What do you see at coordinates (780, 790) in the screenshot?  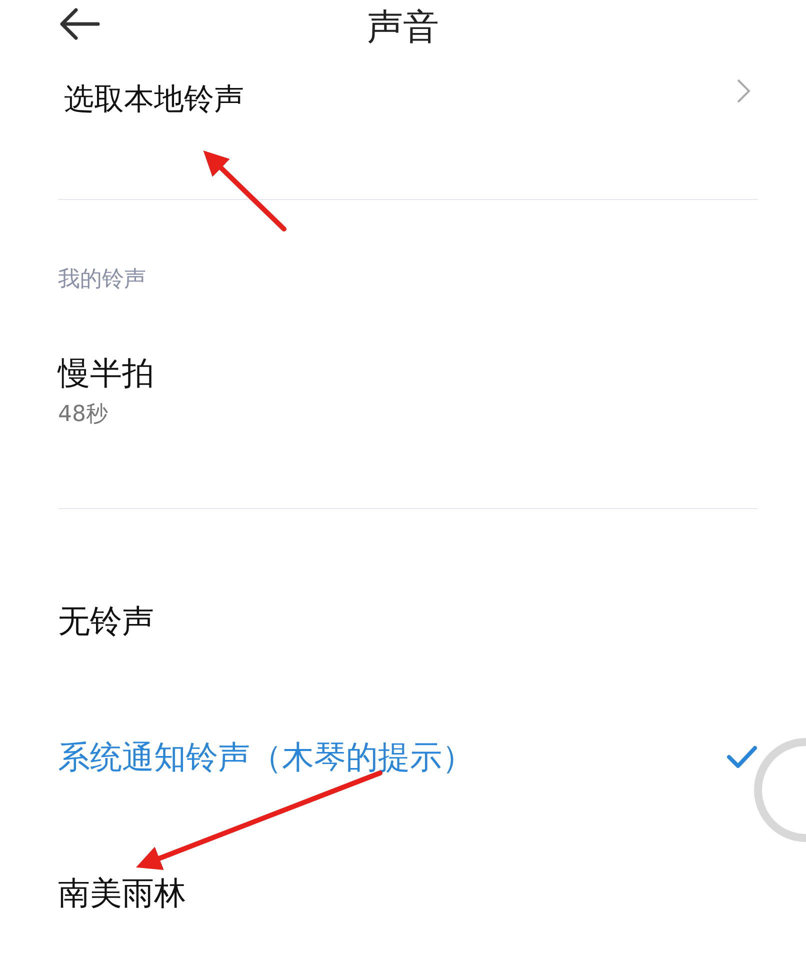 I see `scroll-handle` at bounding box center [780, 790].